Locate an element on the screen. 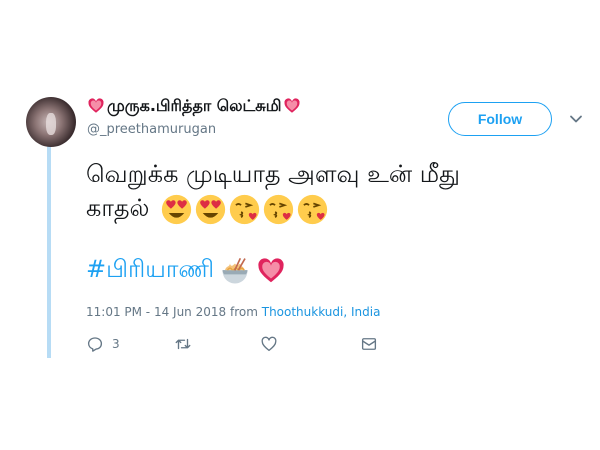 The width and height of the screenshot is (600, 450). thread-line is located at coordinates (49, 252).